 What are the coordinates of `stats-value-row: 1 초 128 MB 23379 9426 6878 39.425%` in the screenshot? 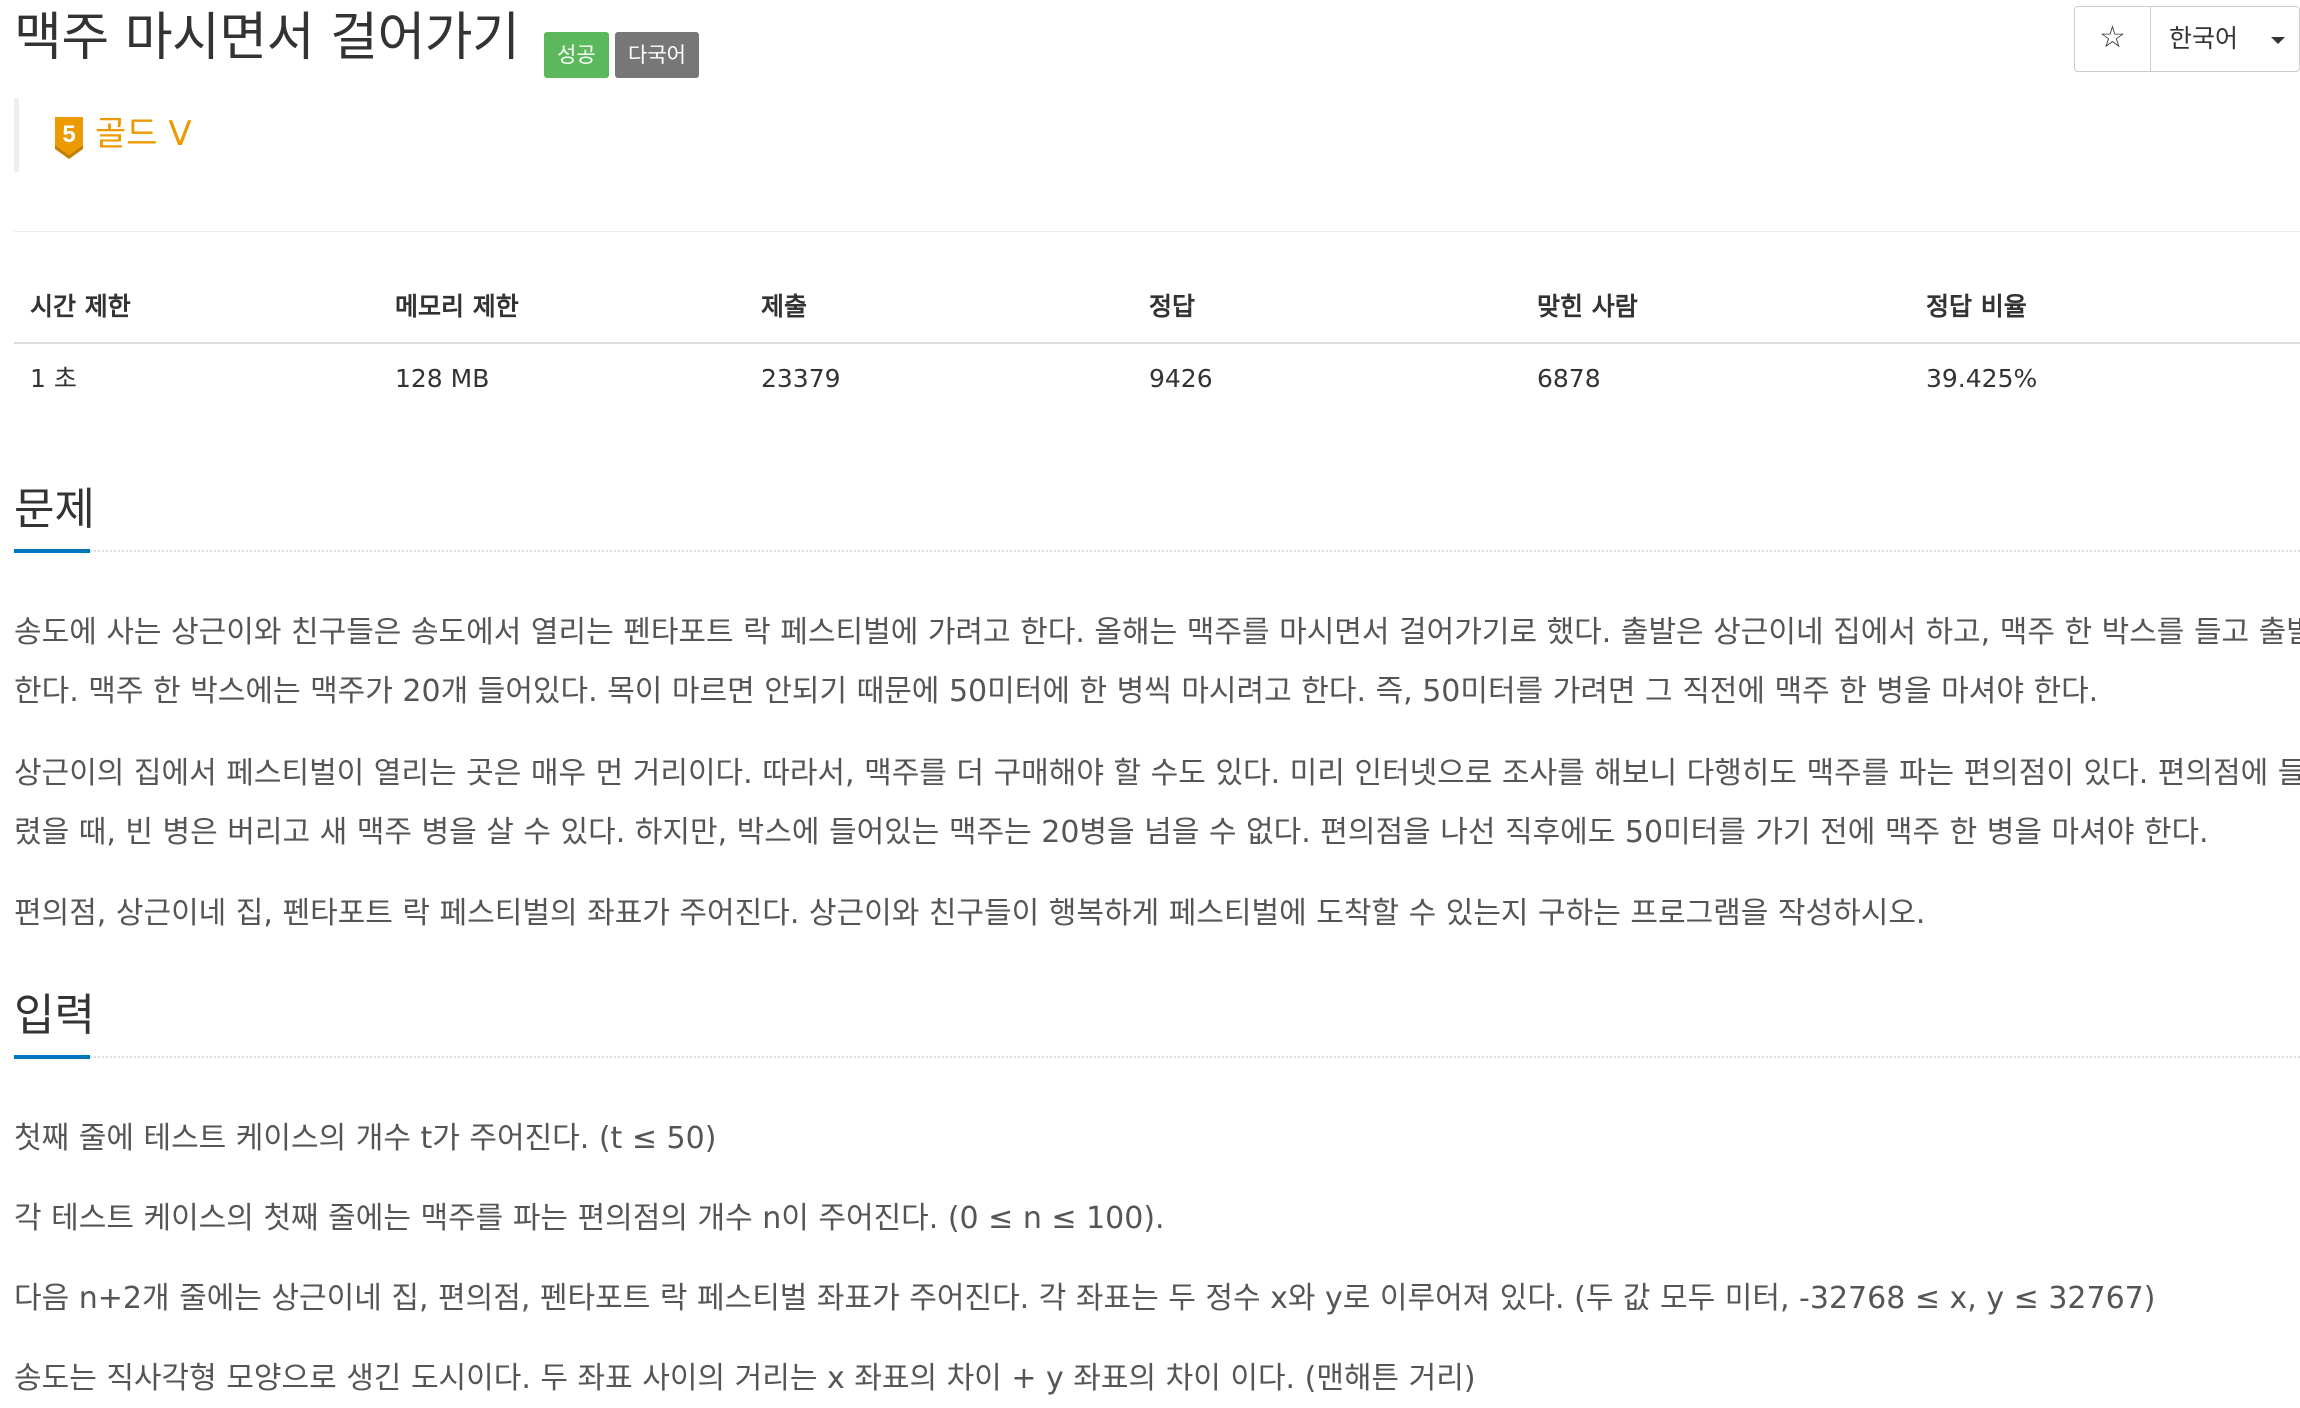 It's located at (1157, 379).